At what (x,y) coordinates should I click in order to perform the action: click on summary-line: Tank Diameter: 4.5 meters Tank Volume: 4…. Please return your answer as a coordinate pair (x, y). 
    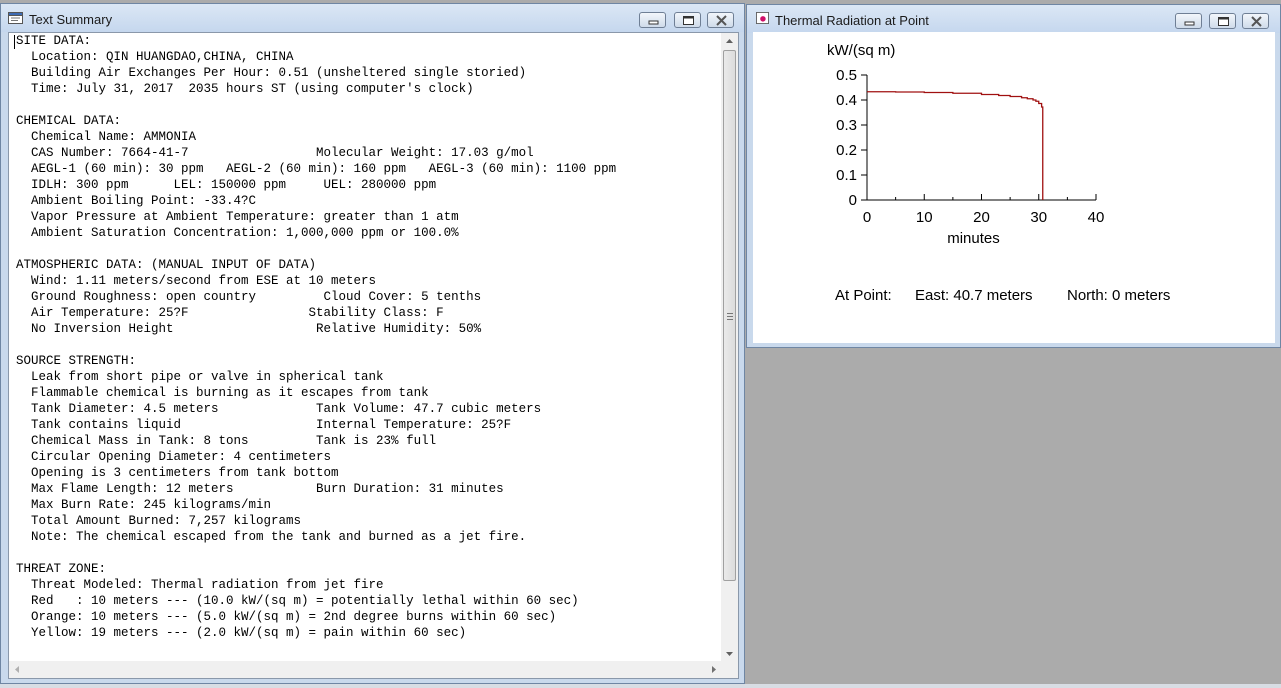
    Looking at the image, I should click on (279, 409).